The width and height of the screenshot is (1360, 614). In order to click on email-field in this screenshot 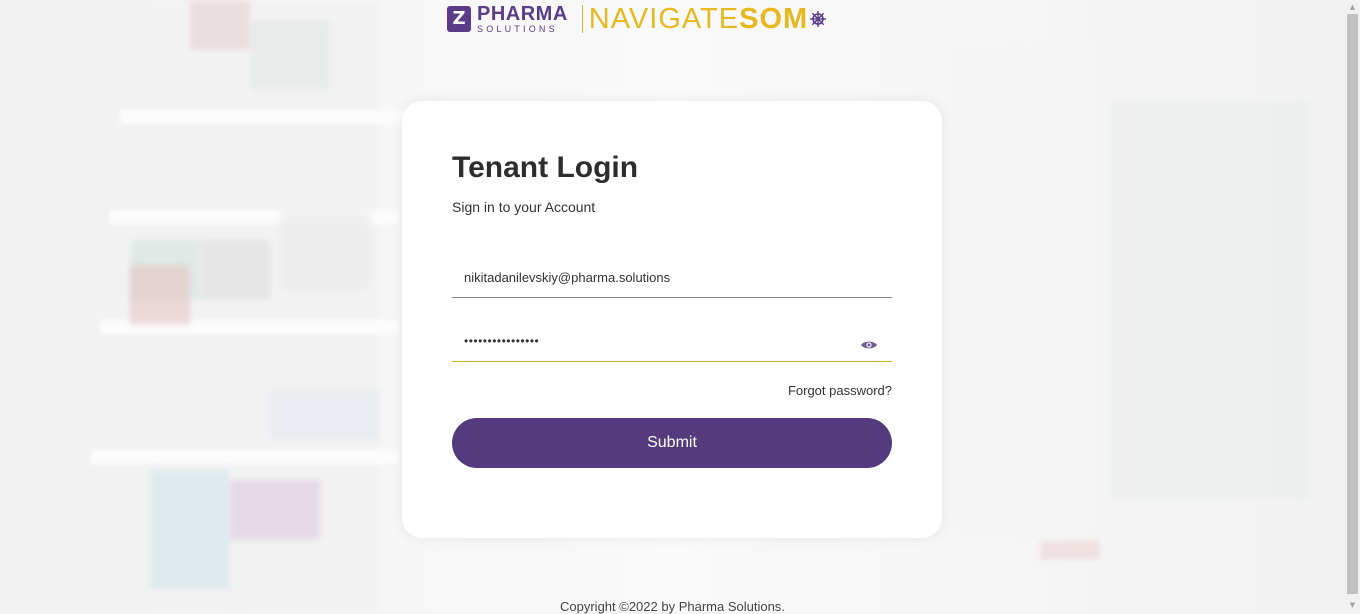, I will do `click(672, 277)`.